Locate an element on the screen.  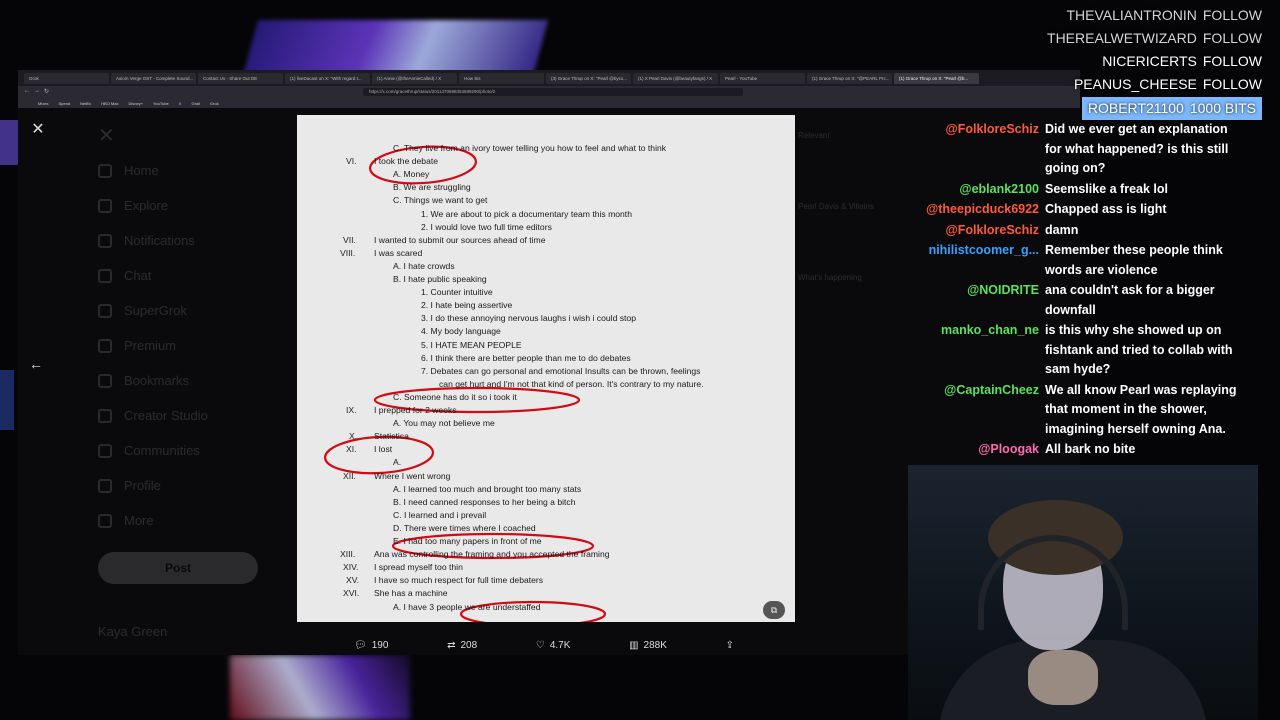
image-options-icon: ⧉ is located at coordinates (774, 610).